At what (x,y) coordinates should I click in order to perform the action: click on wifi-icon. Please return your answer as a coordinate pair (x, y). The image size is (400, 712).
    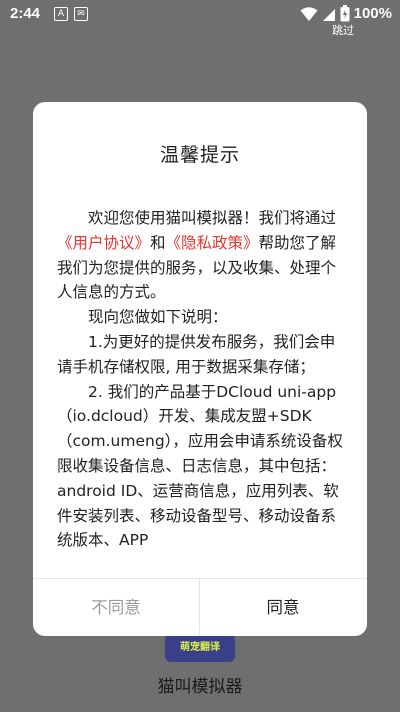
    Looking at the image, I should click on (309, 13).